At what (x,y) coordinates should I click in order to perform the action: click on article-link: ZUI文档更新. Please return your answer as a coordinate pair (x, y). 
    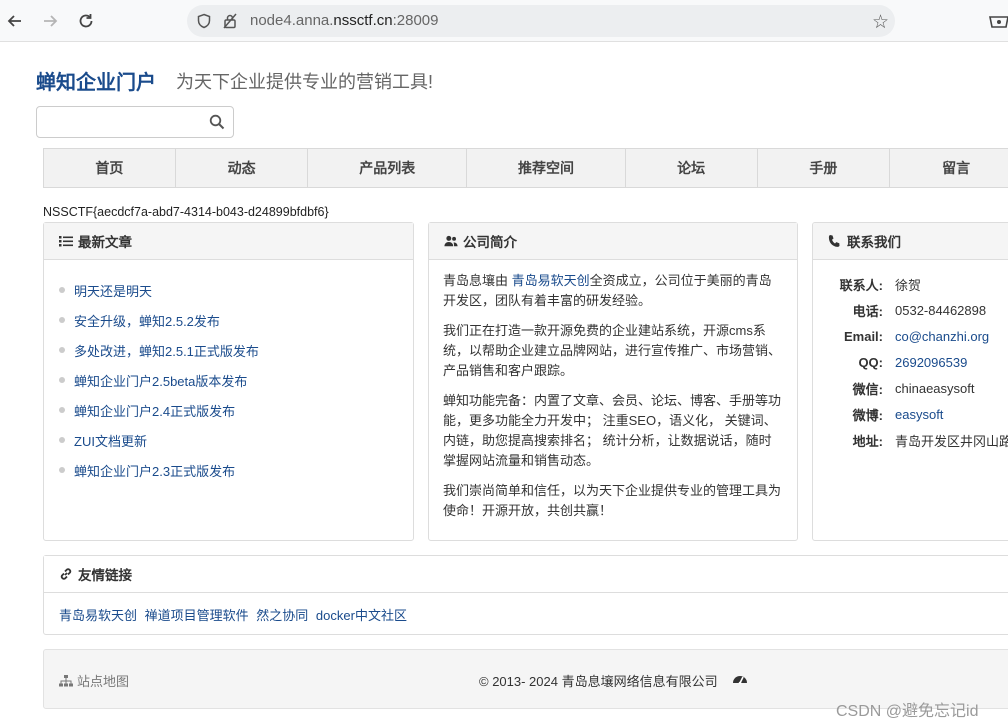
    Looking at the image, I should click on (110, 440).